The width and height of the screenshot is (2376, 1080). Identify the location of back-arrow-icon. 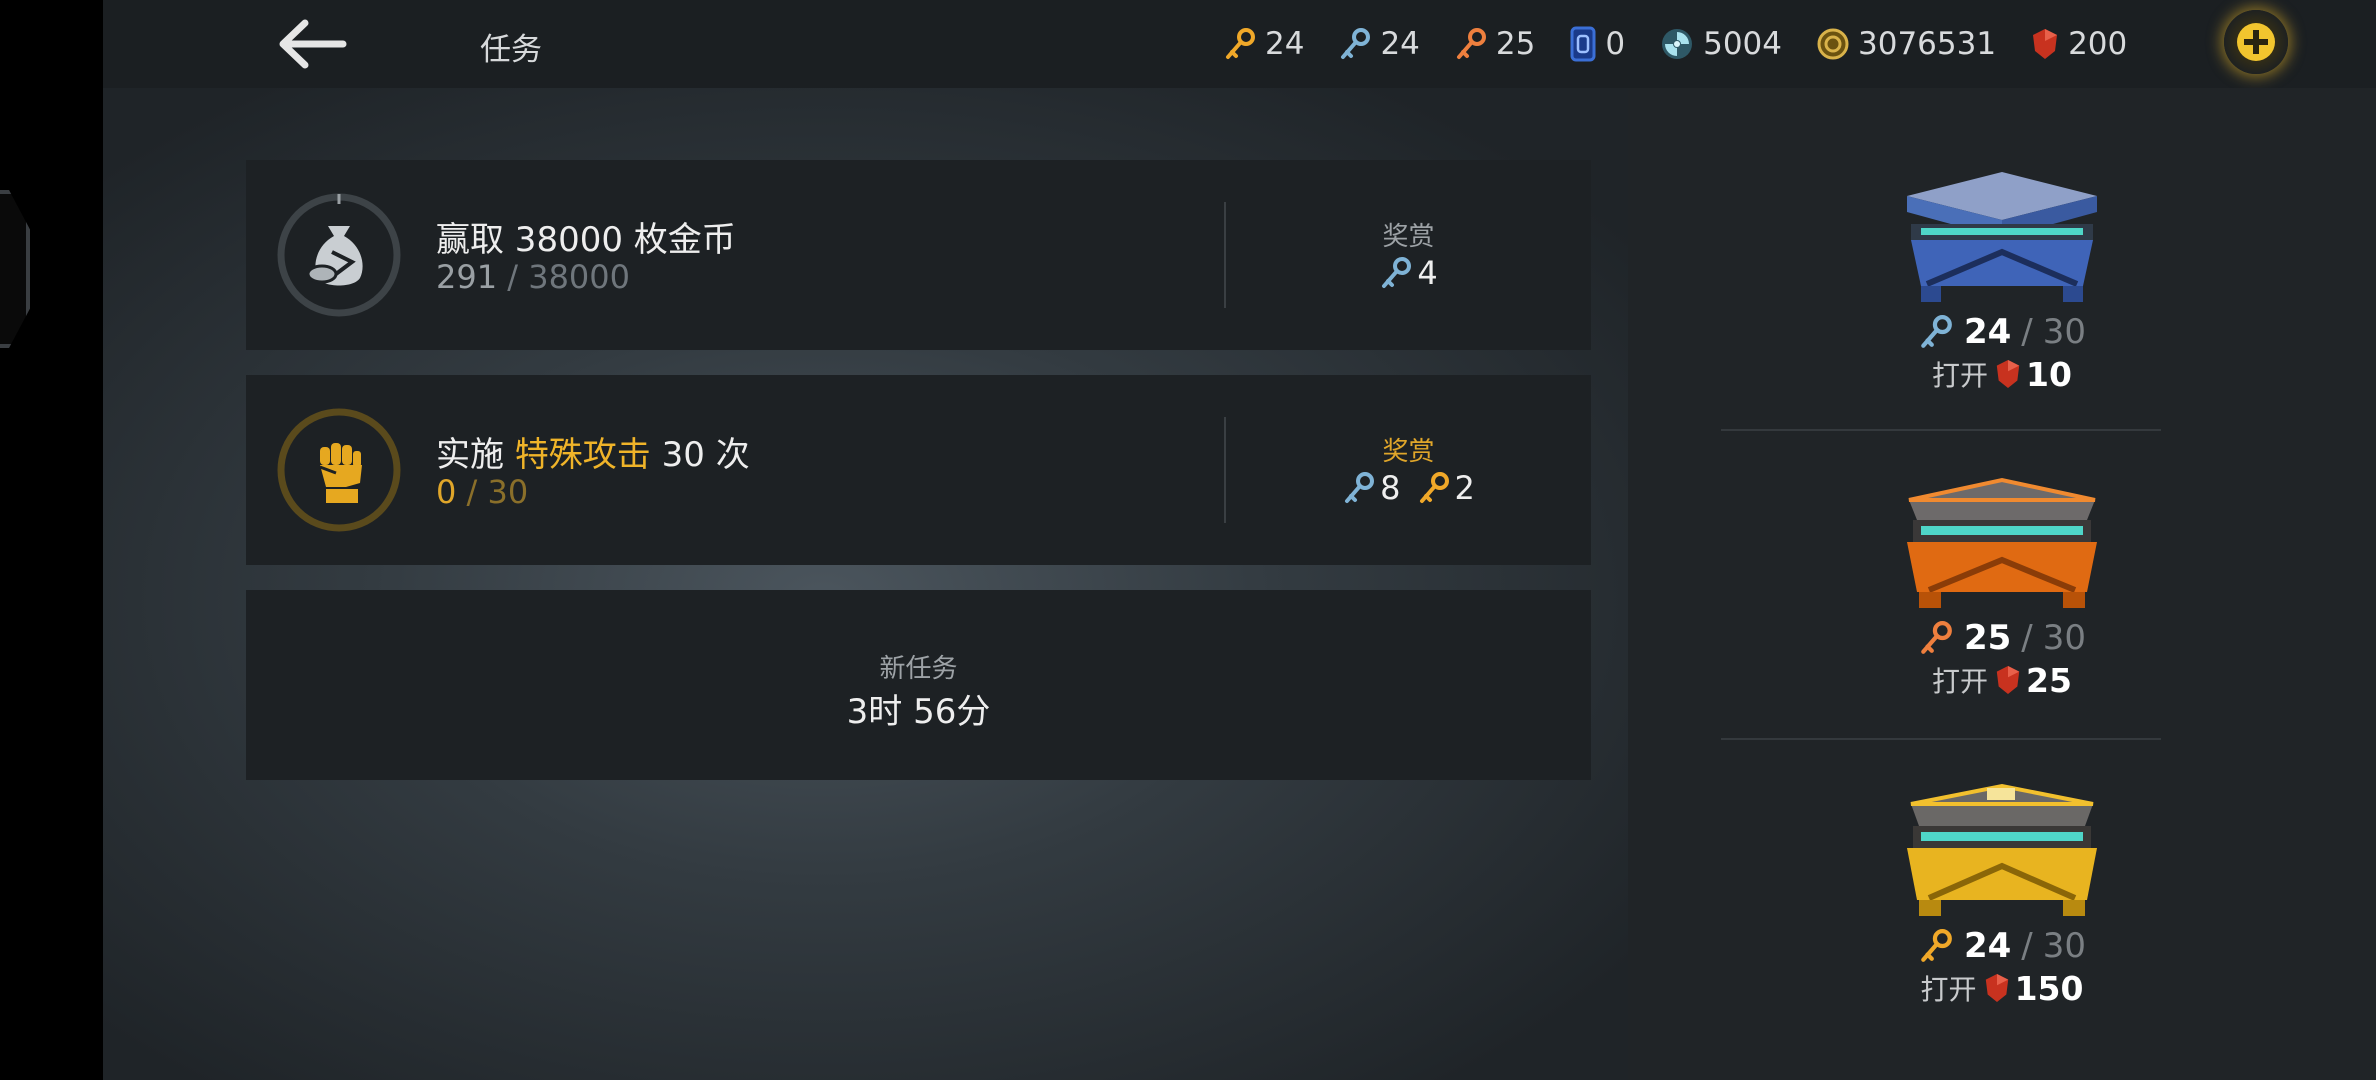
(313, 44).